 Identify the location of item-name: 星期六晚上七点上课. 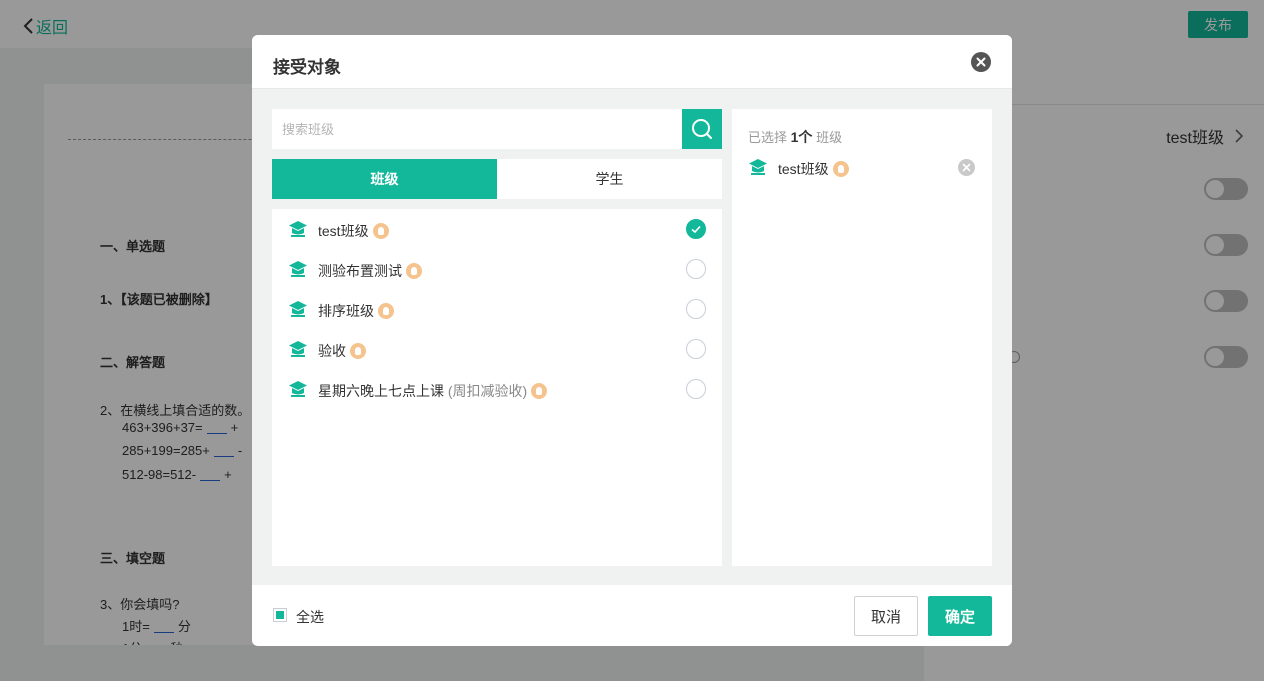
(381, 391).